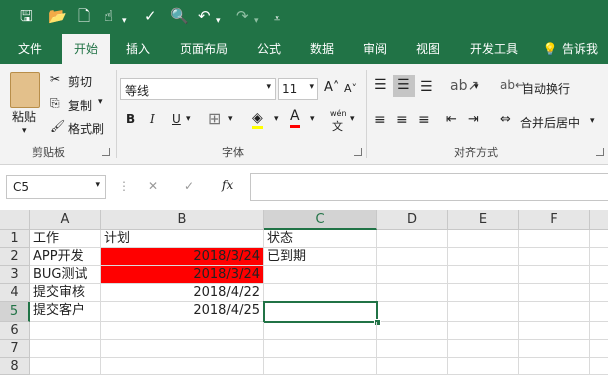 This screenshot has width=608, height=375. Describe the element at coordinates (451, 119) in the screenshot. I see `decrease-indent-icon: ⇤` at that location.